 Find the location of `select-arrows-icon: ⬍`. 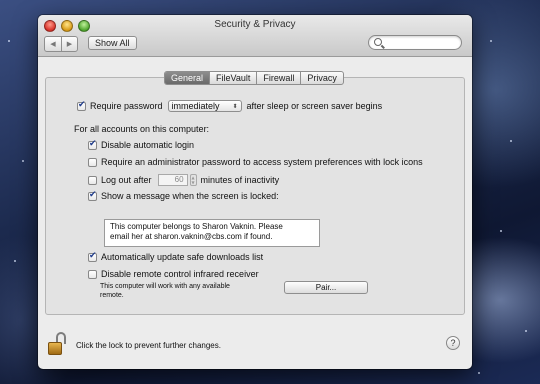

select-arrows-icon: ⬍ is located at coordinates (235, 106).